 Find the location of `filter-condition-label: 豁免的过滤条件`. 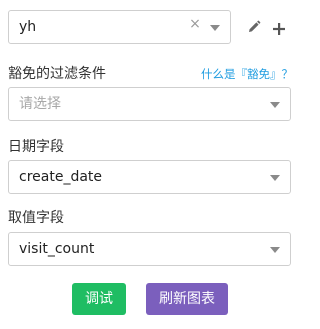

filter-condition-label: 豁免的过滤条件 is located at coordinates (57, 74).